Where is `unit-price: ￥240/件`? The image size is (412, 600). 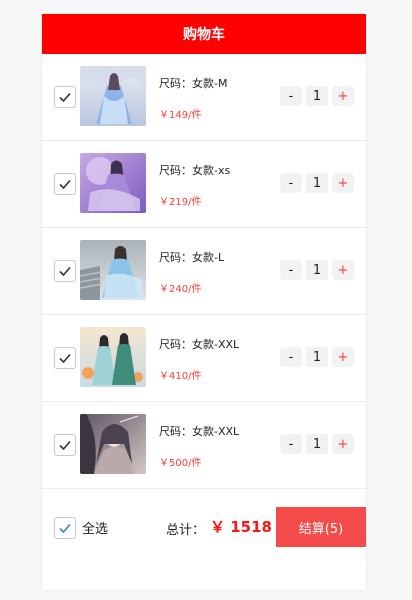 unit-price: ￥240/件 is located at coordinates (180, 289).